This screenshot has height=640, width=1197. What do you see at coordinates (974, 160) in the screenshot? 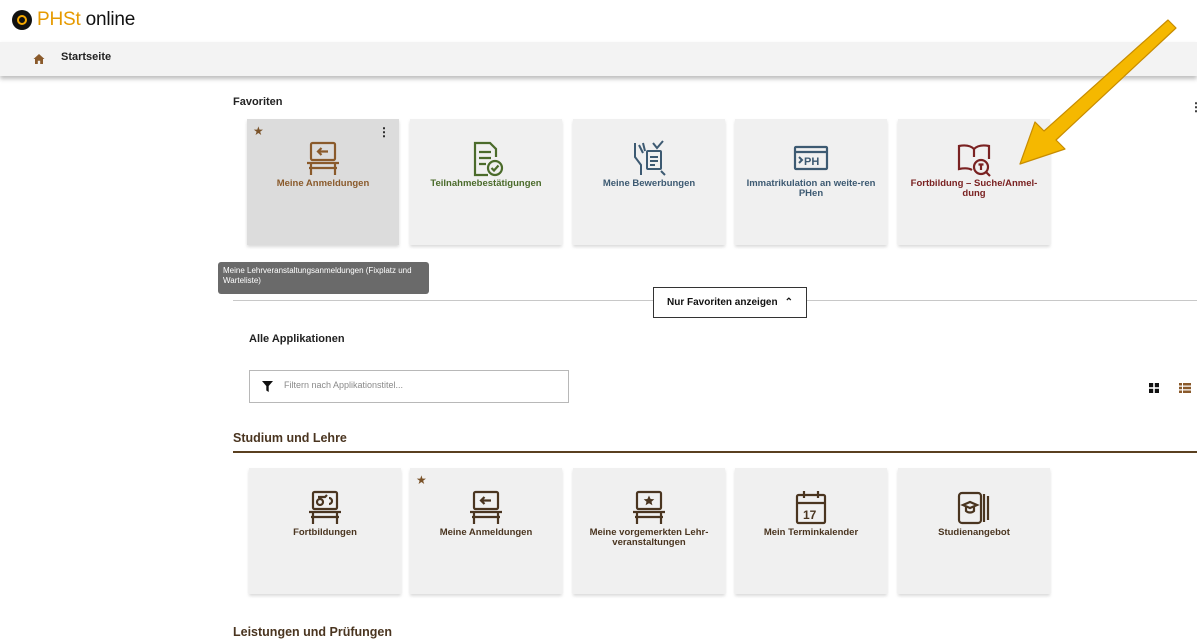
I see `book-search-icon` at bounding box center [974, 160].